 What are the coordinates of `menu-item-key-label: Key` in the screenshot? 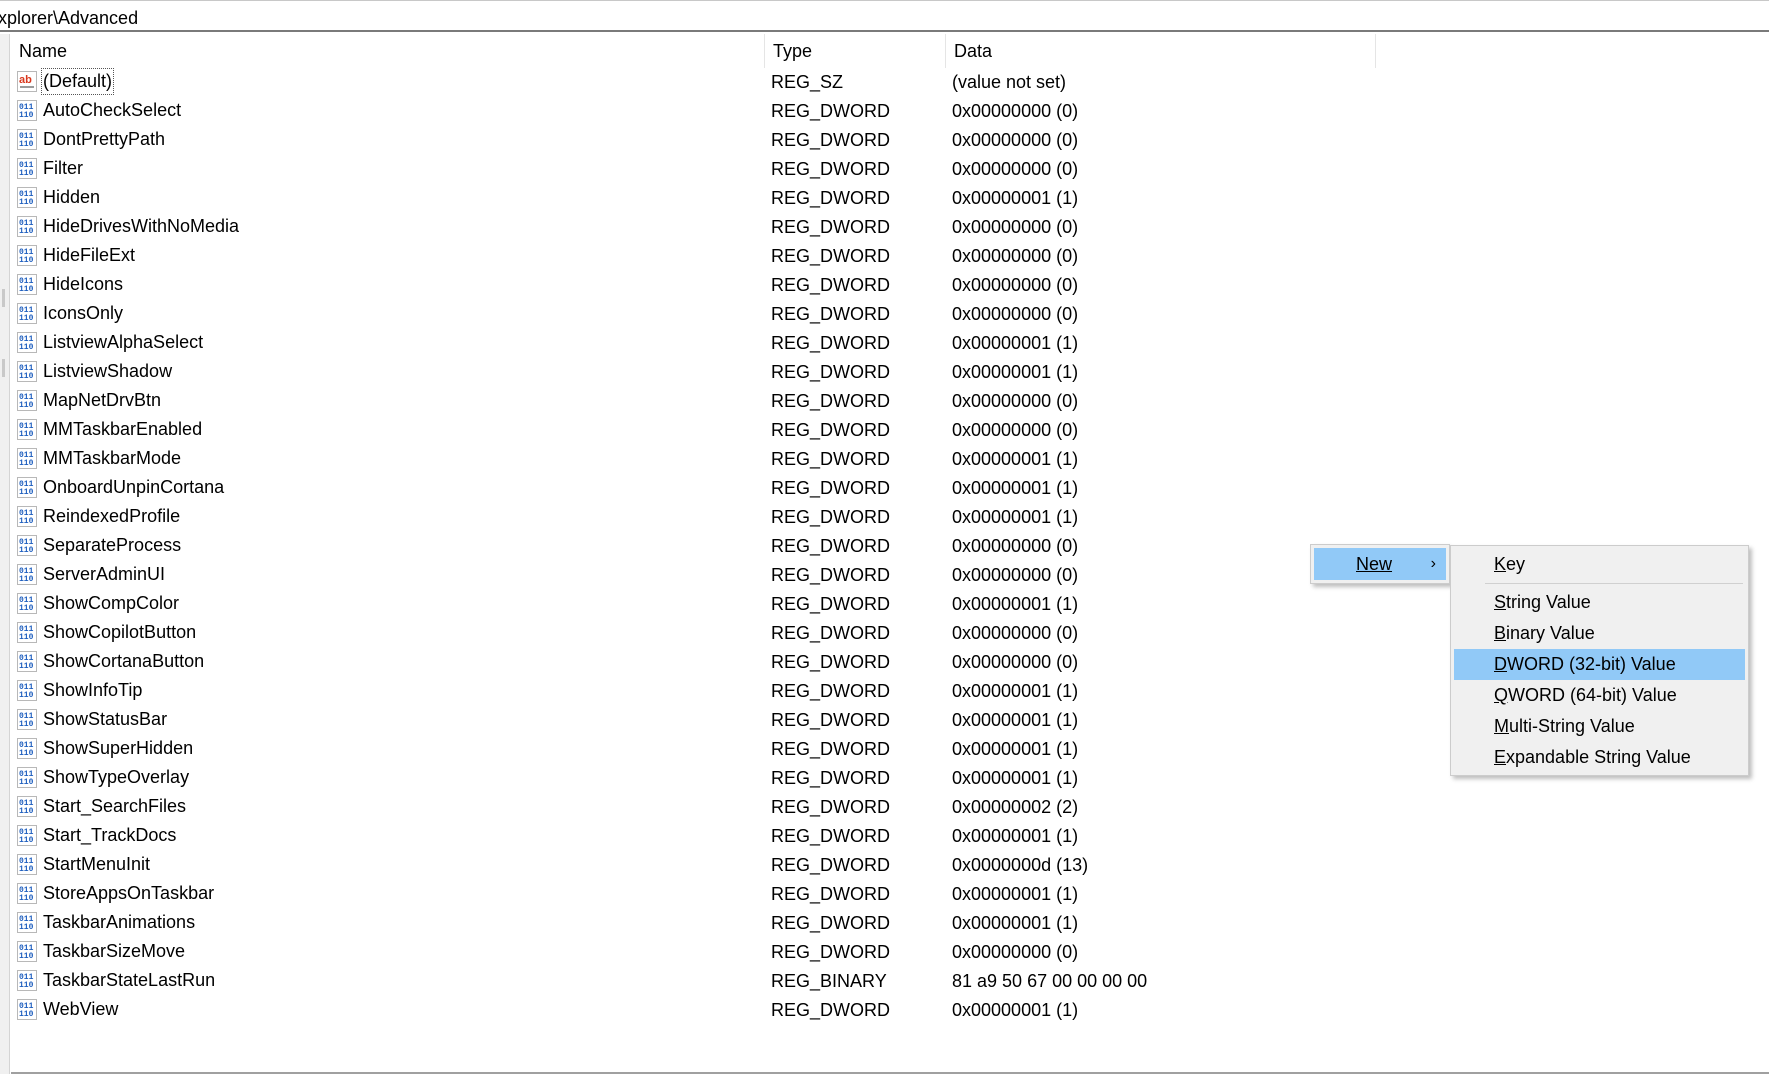 It's located at (1510, 564).